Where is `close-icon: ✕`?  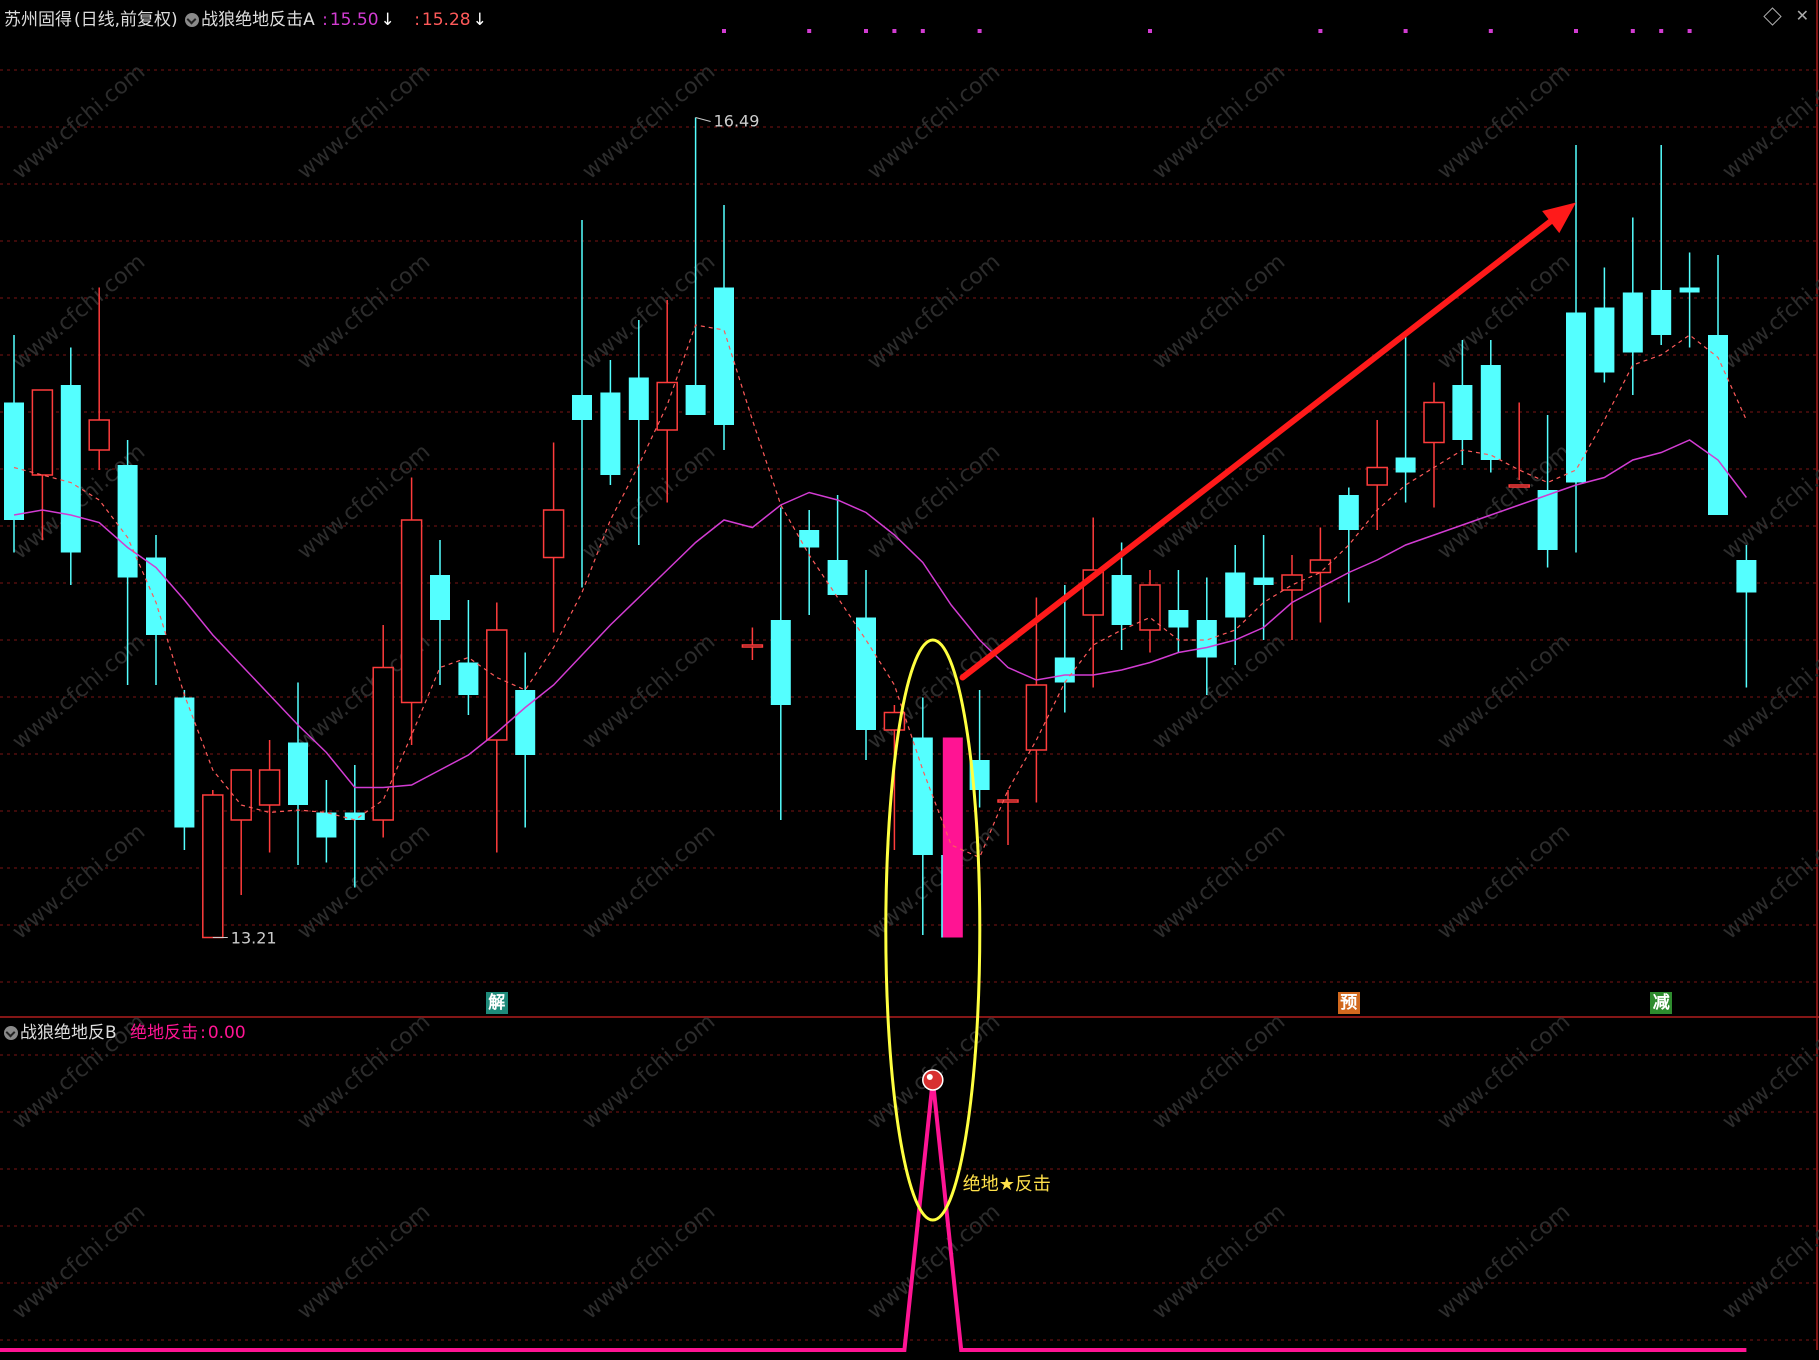 close-icon: ✕ is located at coordinates (1802, 15).